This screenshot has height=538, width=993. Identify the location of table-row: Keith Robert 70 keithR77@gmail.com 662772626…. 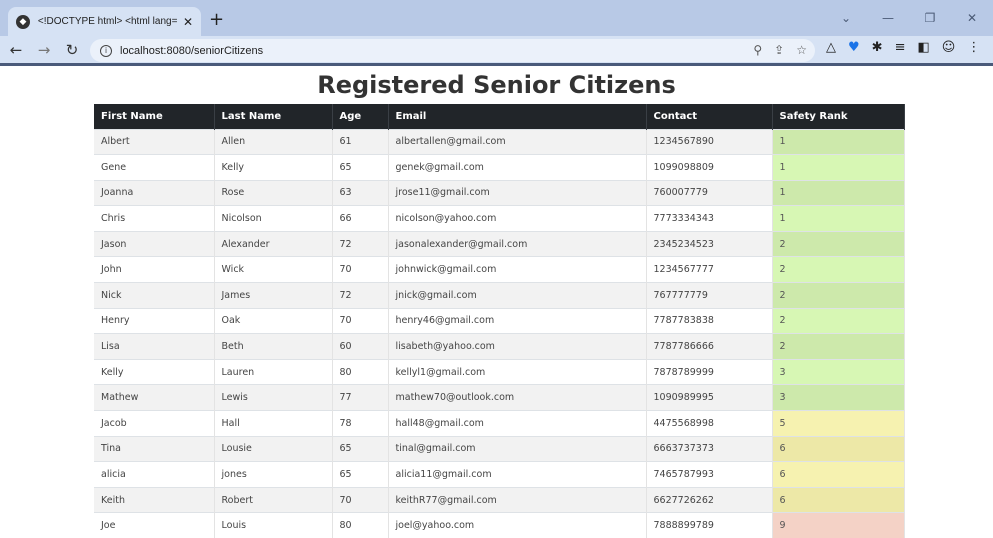
(499, 499).